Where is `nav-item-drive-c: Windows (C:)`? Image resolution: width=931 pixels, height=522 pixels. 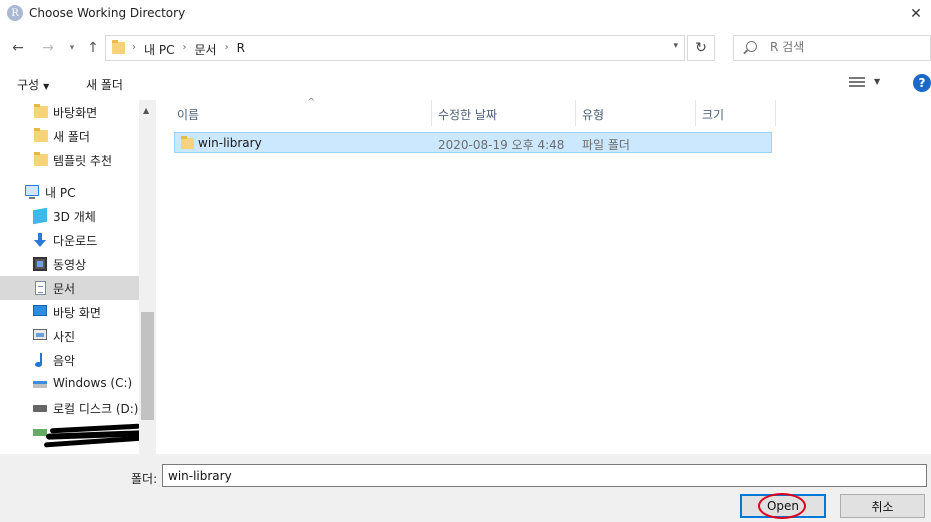
nav-item-drive-c: Windows (C:) is located at coordinates (69, 384).